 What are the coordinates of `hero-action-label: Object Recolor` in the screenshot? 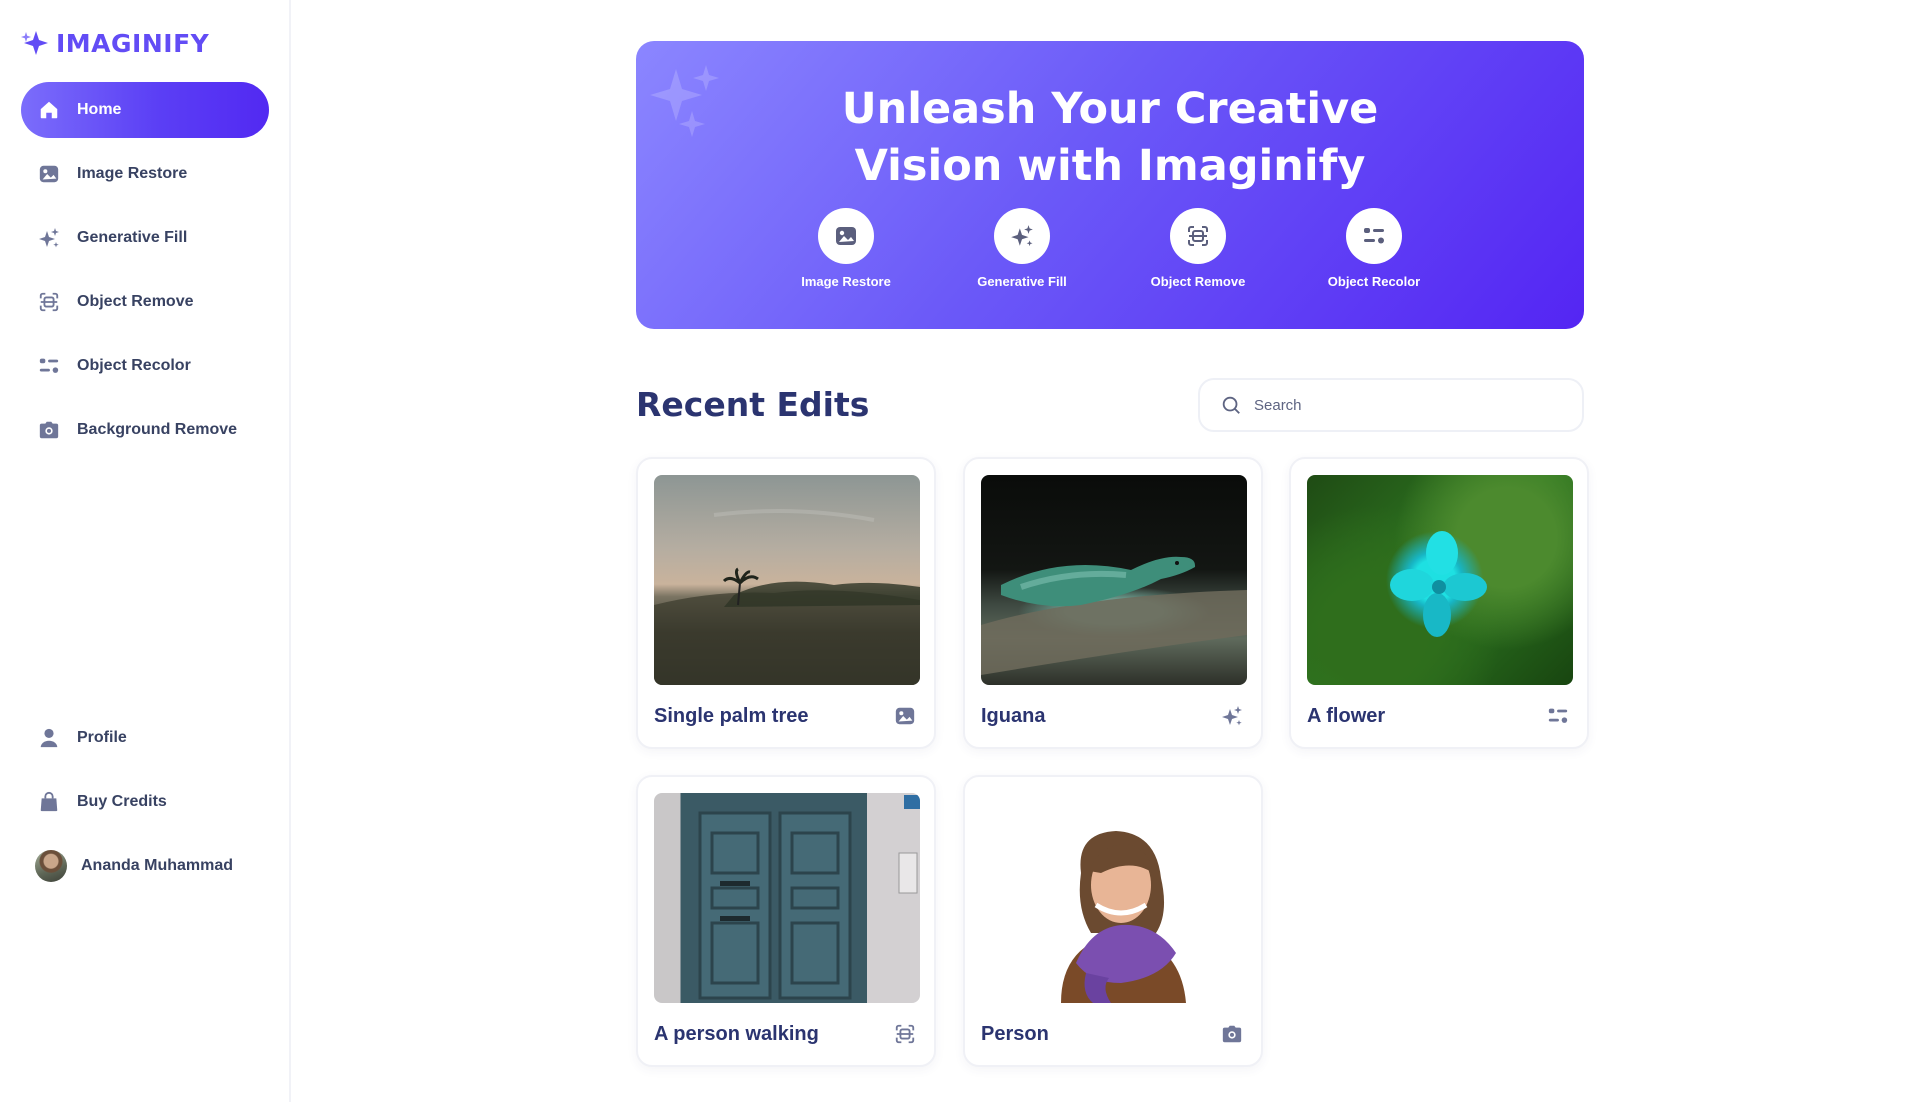 It's located at (1374, 281).